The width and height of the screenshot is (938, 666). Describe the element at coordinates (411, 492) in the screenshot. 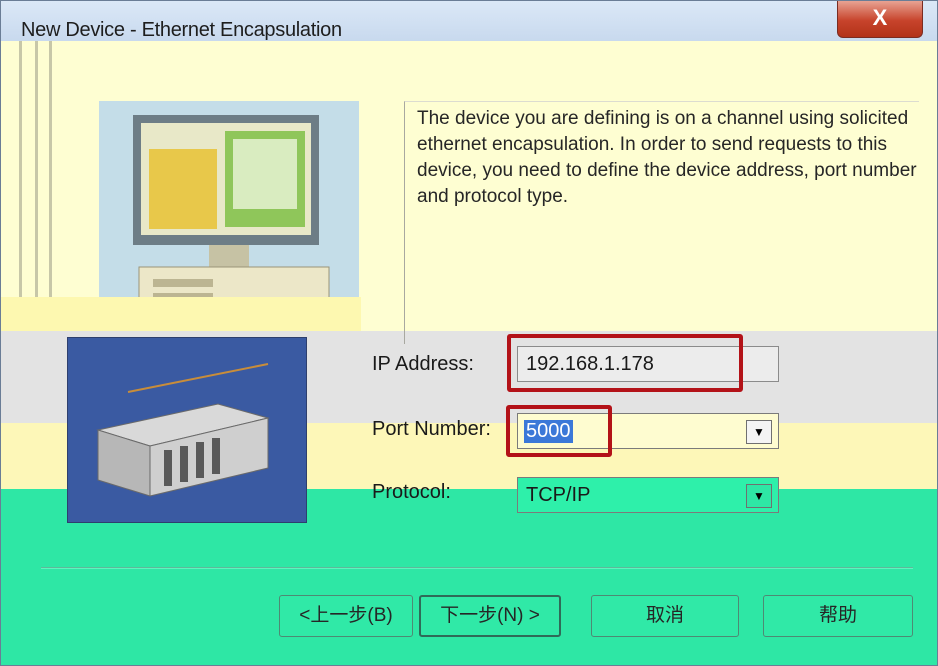

I see `protocol-label: Protocol:` at that location.